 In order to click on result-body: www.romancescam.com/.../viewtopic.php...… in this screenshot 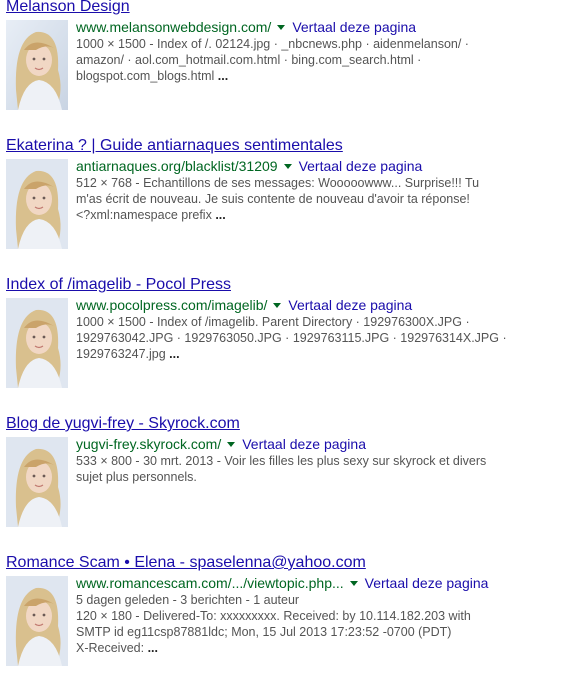, I will do `click(291, 620)`.